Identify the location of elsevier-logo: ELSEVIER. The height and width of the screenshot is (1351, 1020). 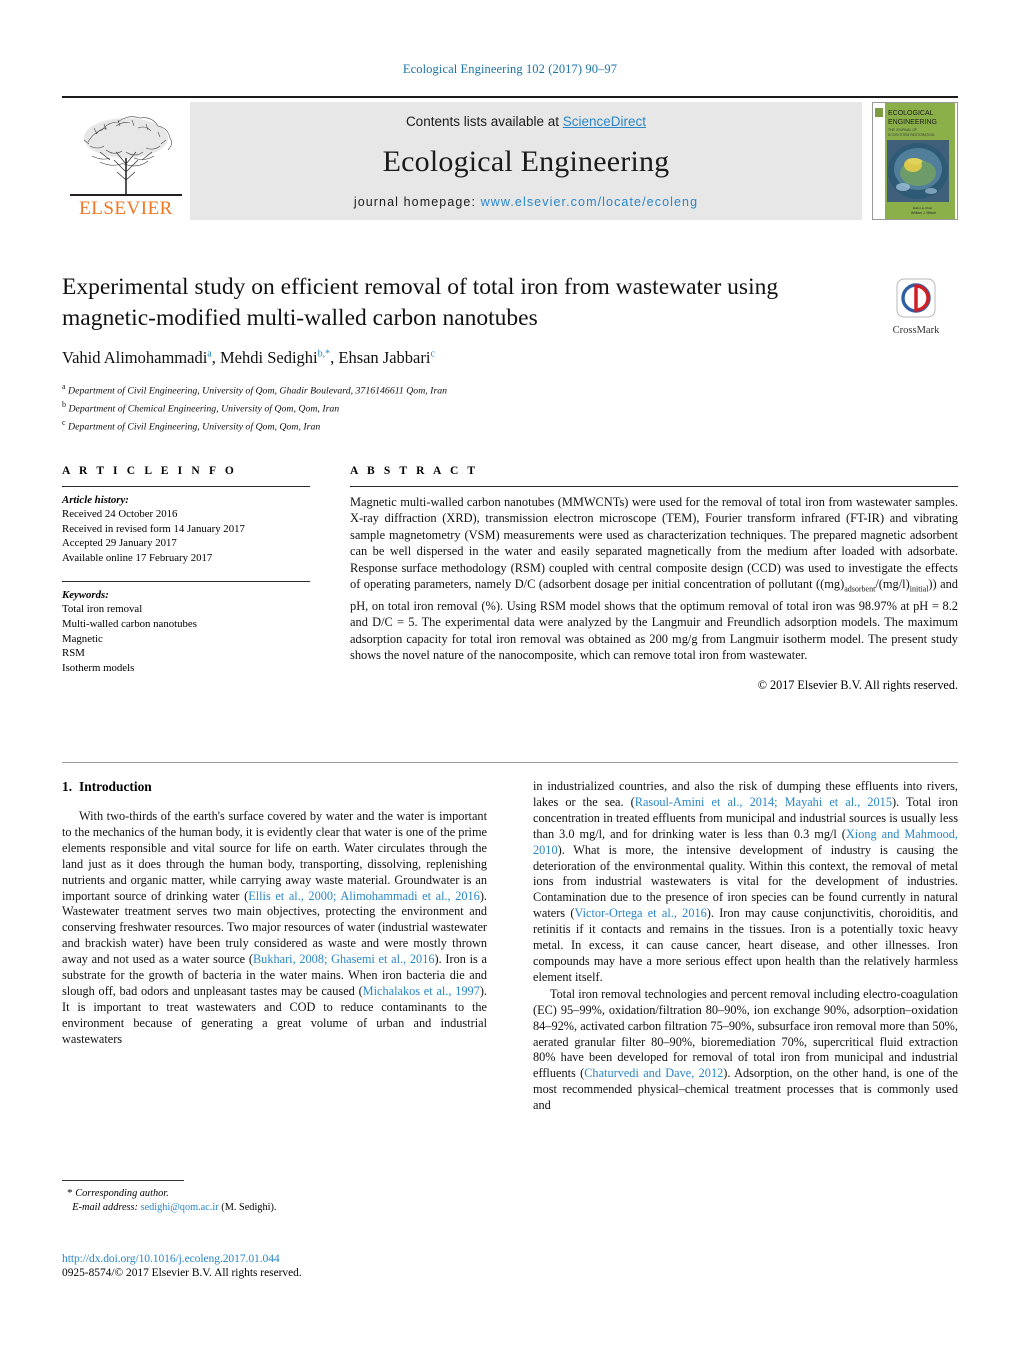
(126, 161).